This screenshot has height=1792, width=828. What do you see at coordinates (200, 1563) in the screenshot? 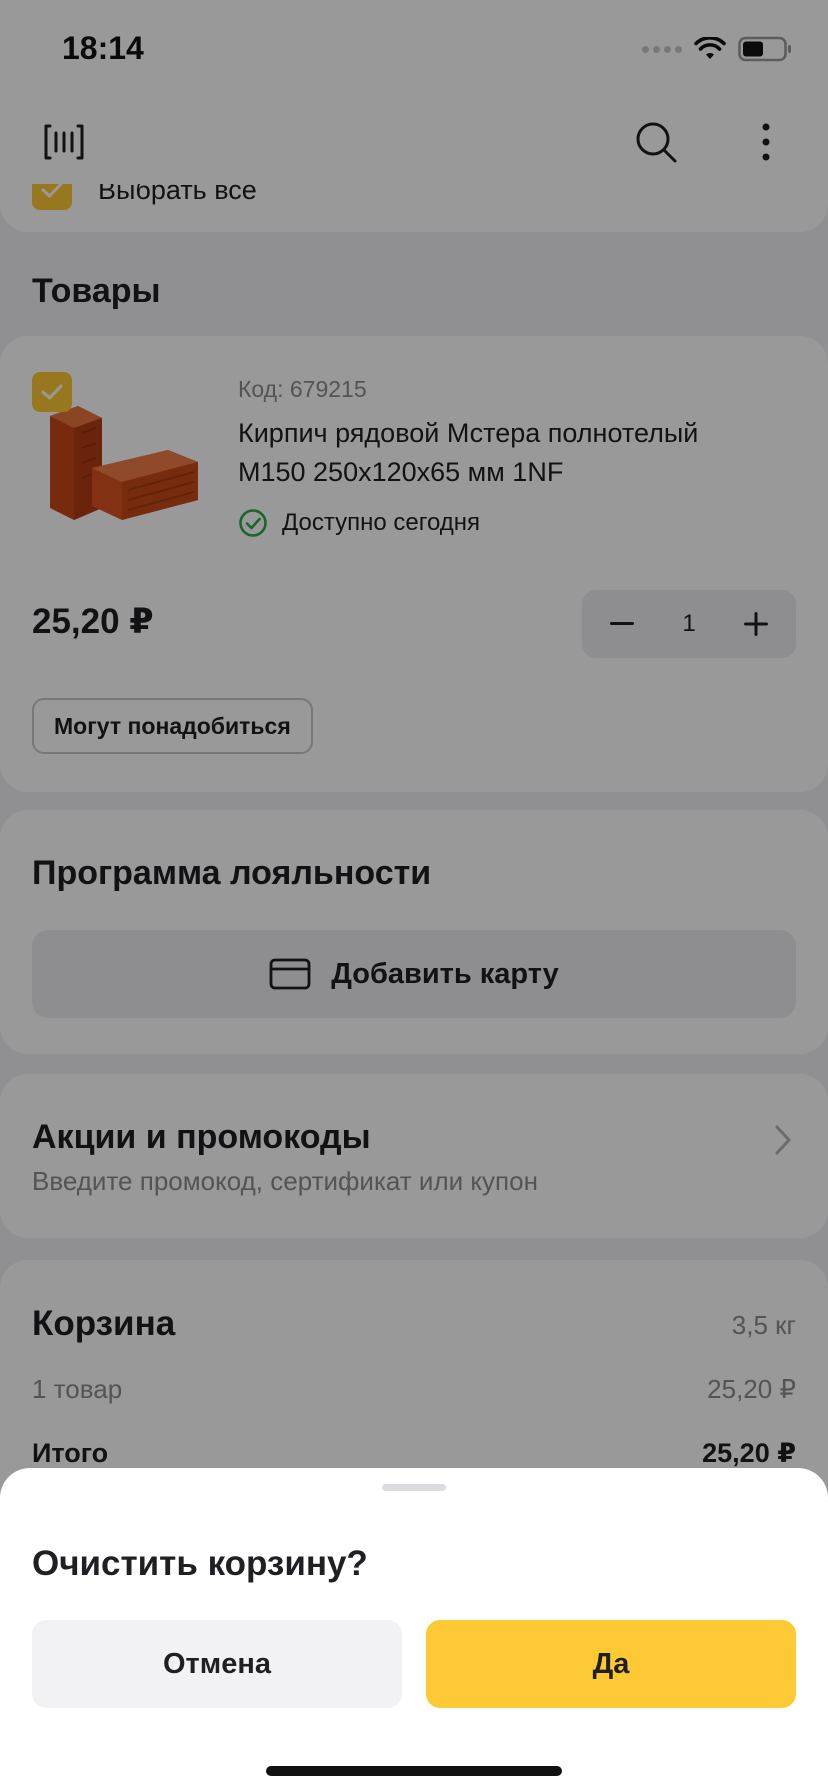
I see `sheet-title: Очистить корзину?` at bounding box center [200, 1563].